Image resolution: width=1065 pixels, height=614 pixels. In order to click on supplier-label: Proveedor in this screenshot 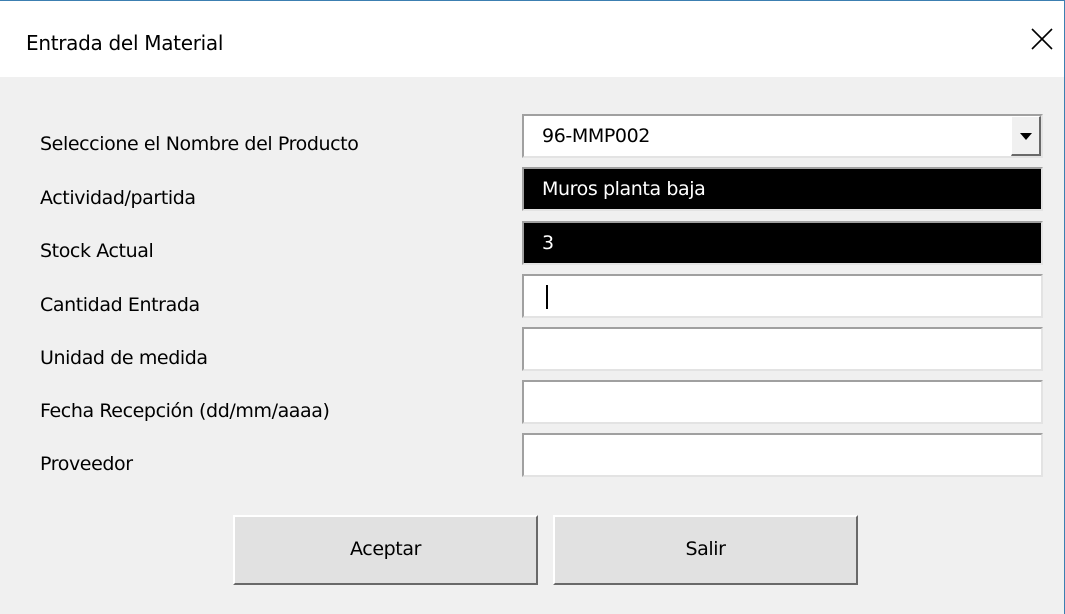, I will do `click(86, 464)`.